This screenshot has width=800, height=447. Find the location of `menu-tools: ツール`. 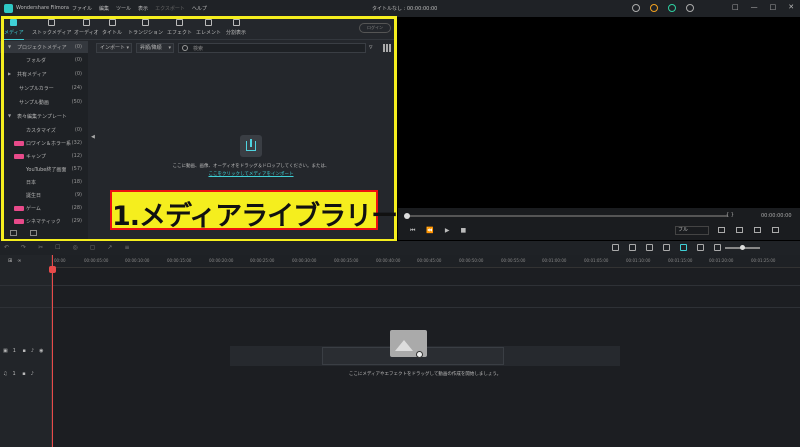

menu-tools: ツール is located at coordinates (123, 8).